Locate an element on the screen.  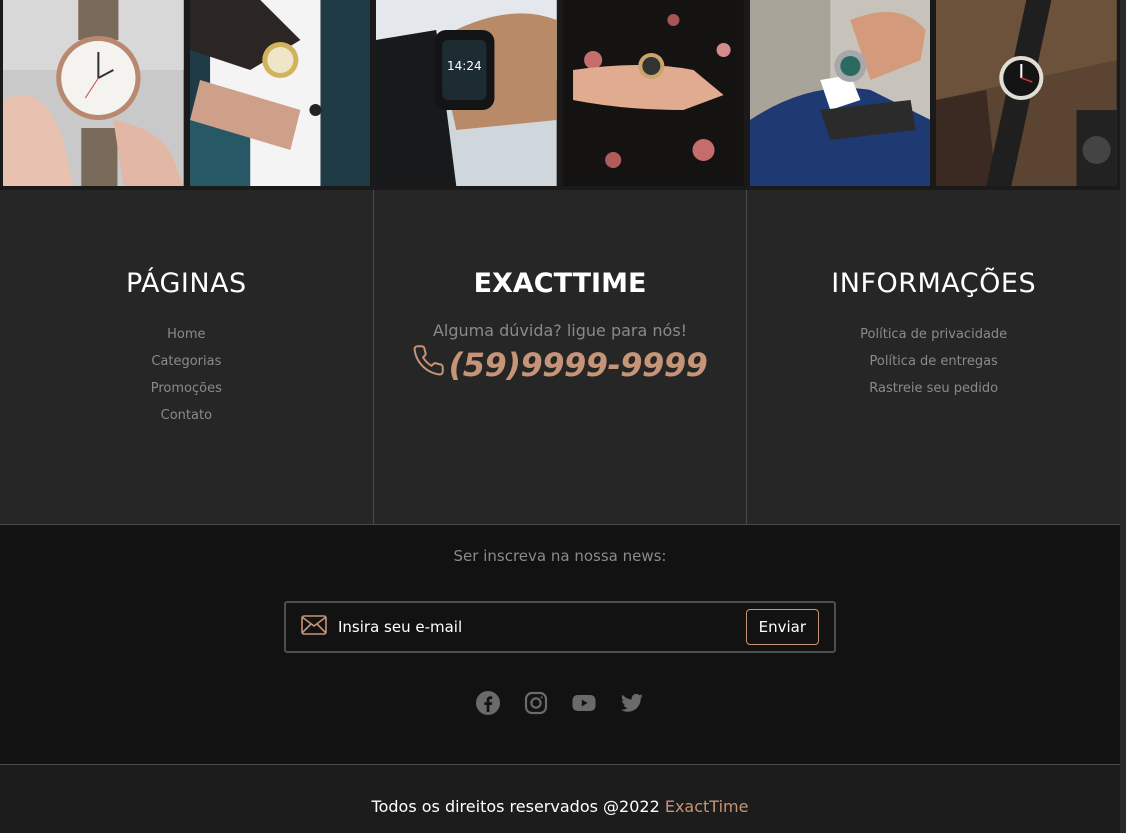
copyright-brand: ExactTime is located at coordinates (707, 806).